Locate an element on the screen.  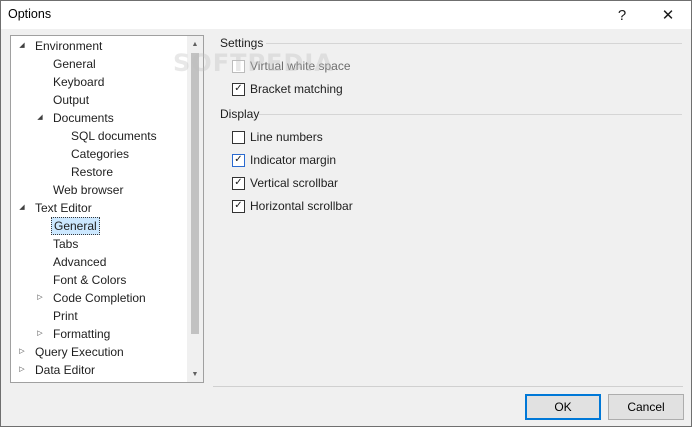
tree-item-label: Keyboard is located at coordinates (79, 82).